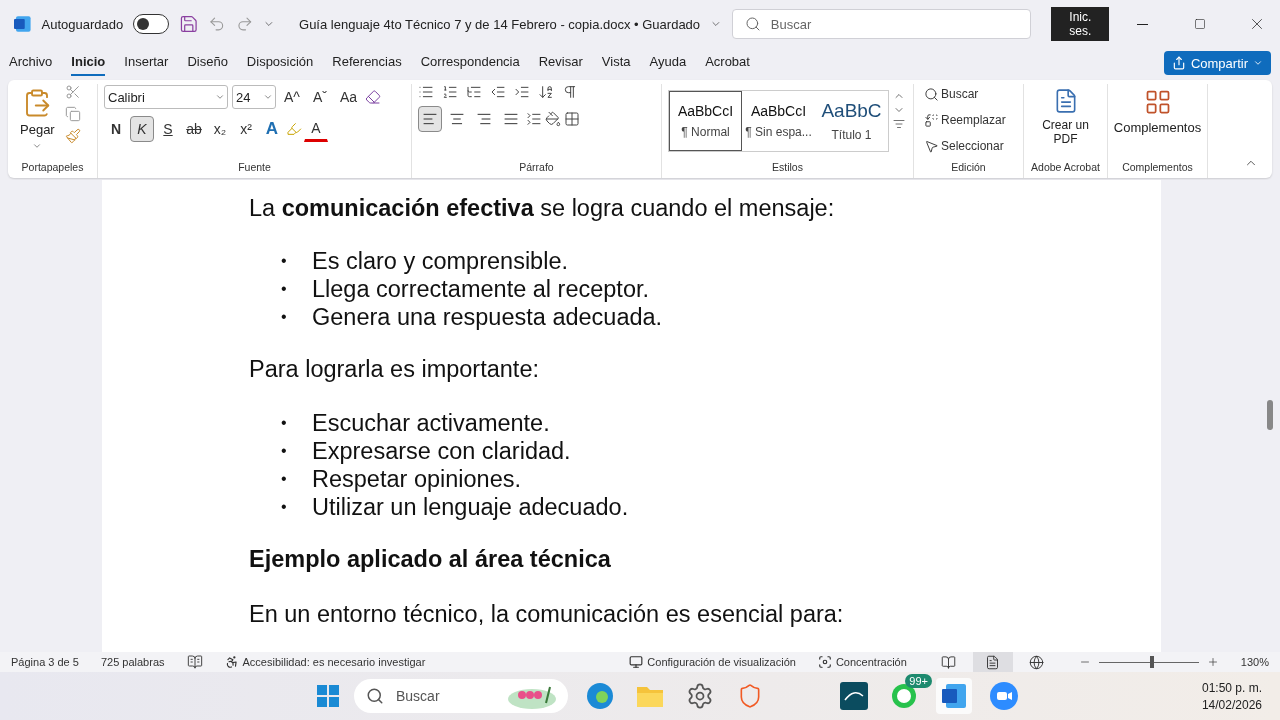  What do you see at coordinates (705, 121) in the screenshot?
I see `style-item: AaBbCcI ¶ Normal` at bounding box center [705, 121].